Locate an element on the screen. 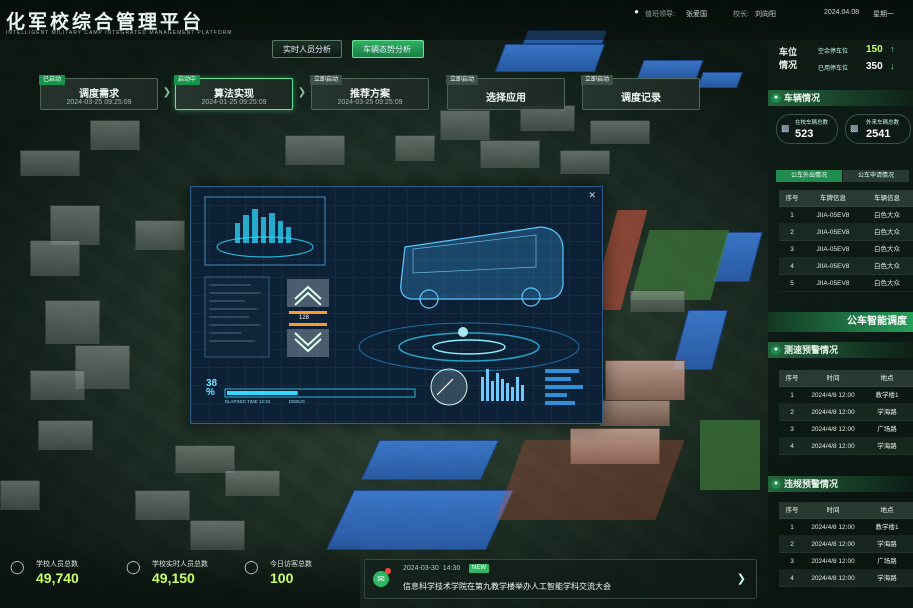 This screenshot has height=608, width=913. hud-label: DEBUG is located at coordinates (297, 401).